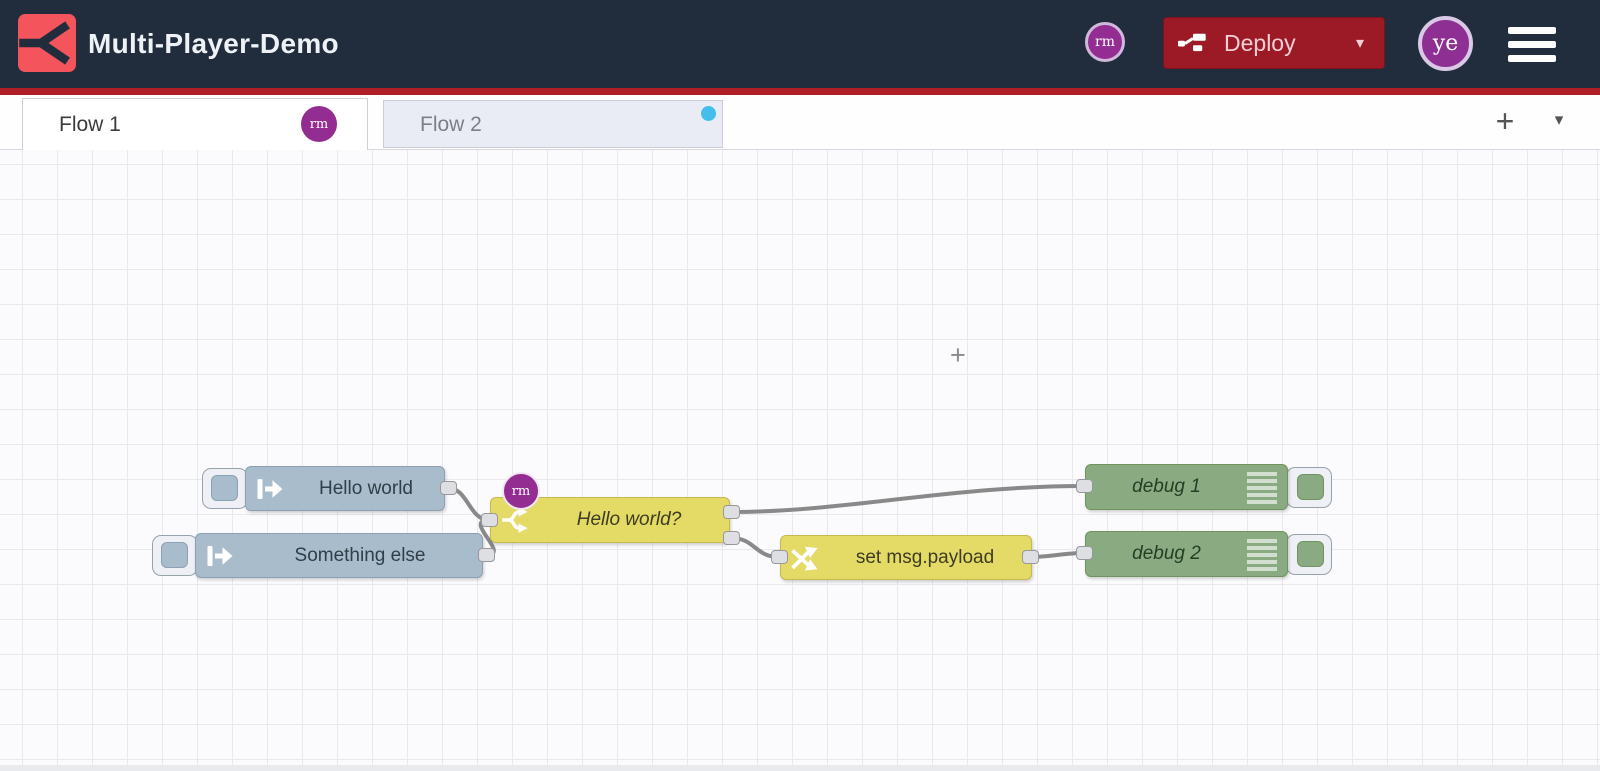 This screenshot has width=1600, height=771. Describe the element at coordinates (800, 768) in the screenshot. I see `canvas-bottom-edge` at that location.